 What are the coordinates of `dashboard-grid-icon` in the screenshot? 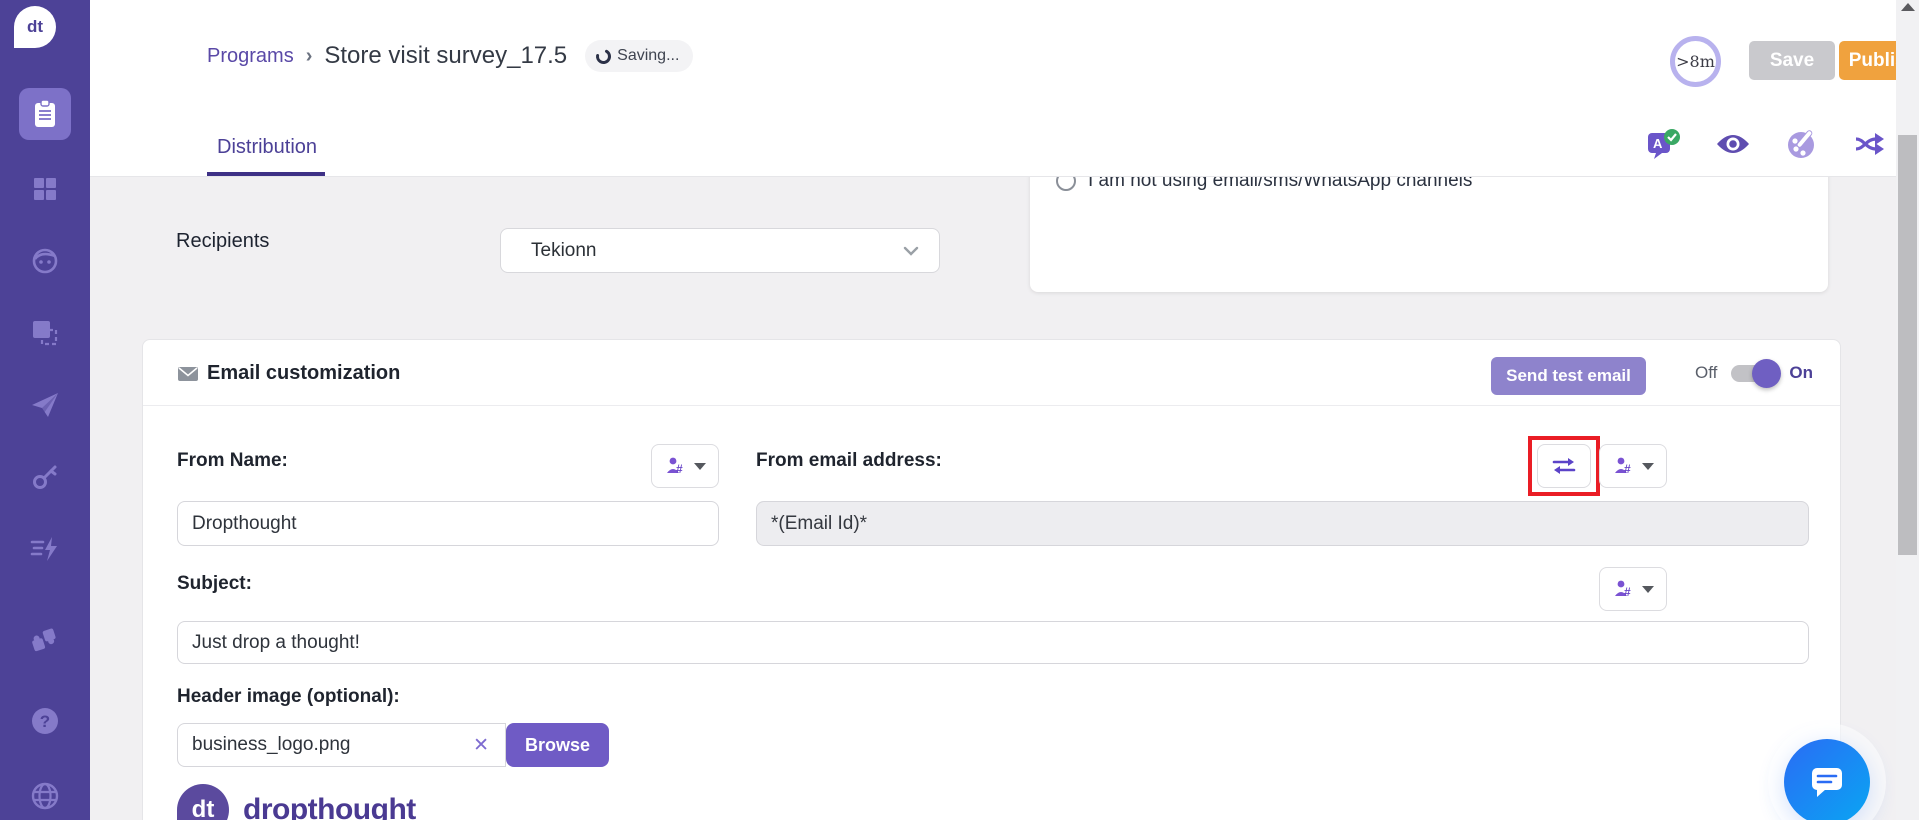 It's located at (45, 189).